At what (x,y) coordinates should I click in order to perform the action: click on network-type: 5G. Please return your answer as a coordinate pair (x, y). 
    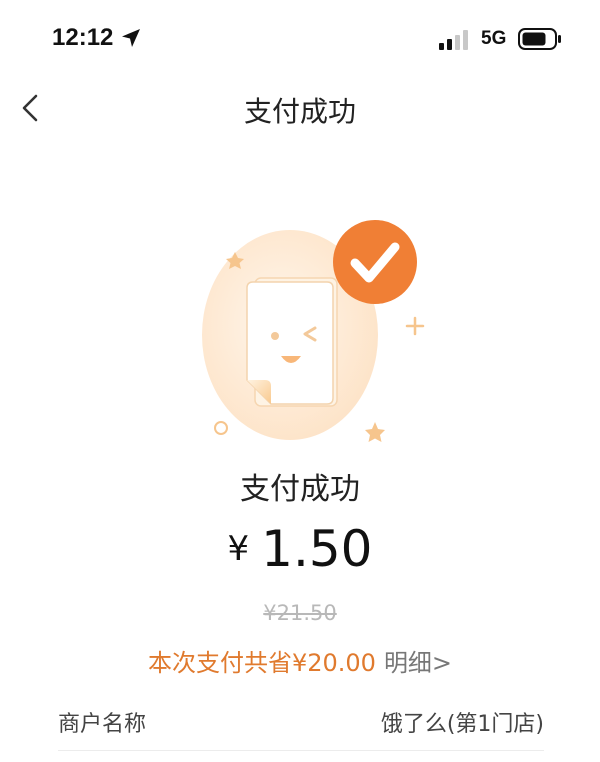
    Looking at the image, I should click on (494, 38).